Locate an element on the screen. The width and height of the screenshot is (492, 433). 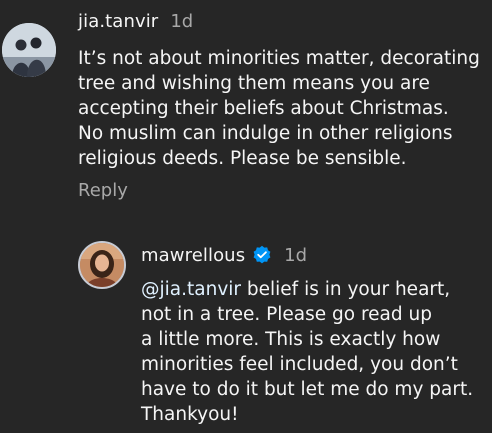
comment-line: a little more. This is exactly how is located at coordinates (291, 339).